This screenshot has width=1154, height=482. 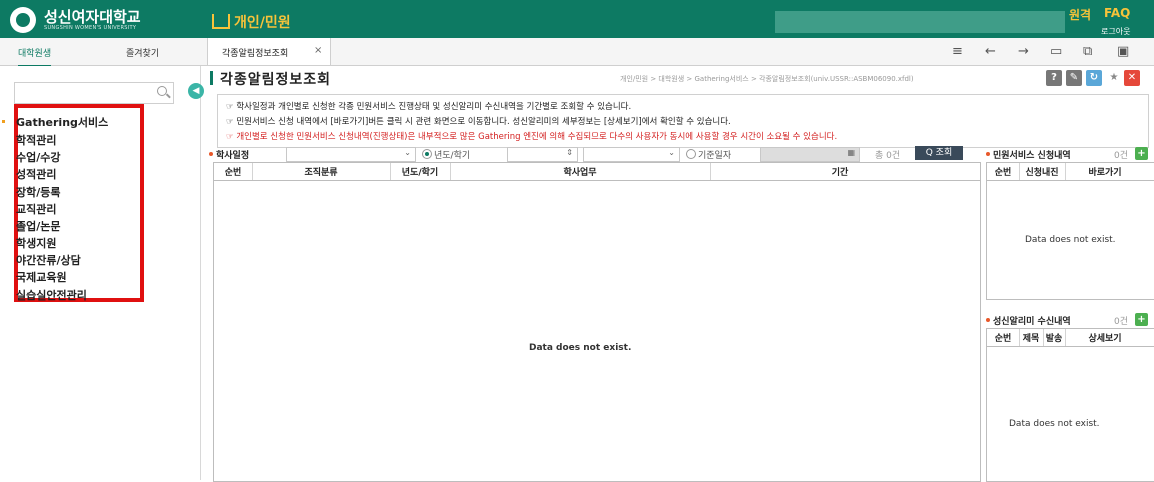 I want to click on calendar-icon: ▦, so click(x=851, y=152).